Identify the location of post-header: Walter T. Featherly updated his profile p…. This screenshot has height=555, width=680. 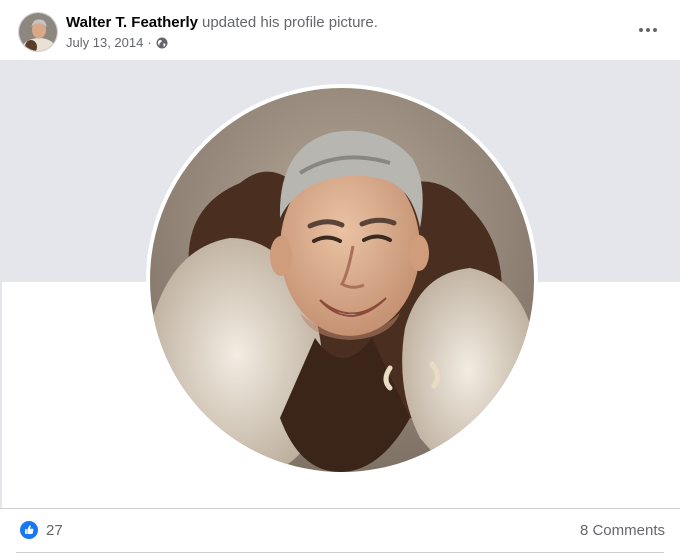
(340, 30).